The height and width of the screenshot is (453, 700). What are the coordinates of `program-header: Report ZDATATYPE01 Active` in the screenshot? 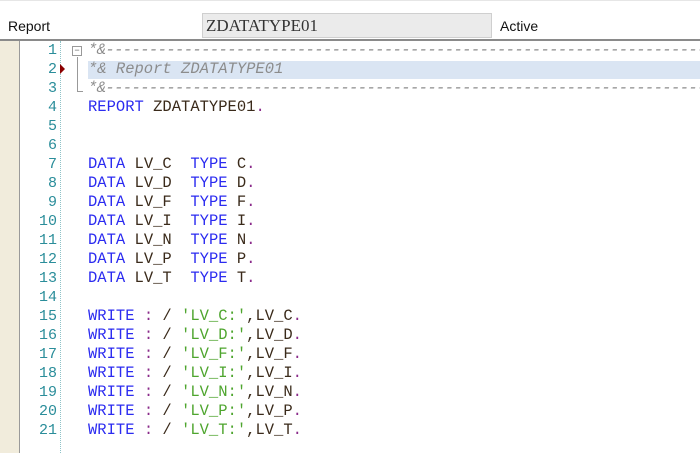 It's located at (350, 20).